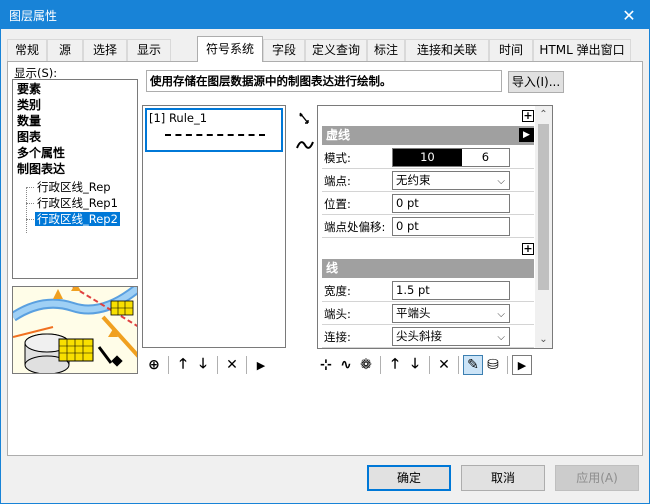 The image size is (650, 504). I want to click on tab-selection: 选择, so click(105, 50).